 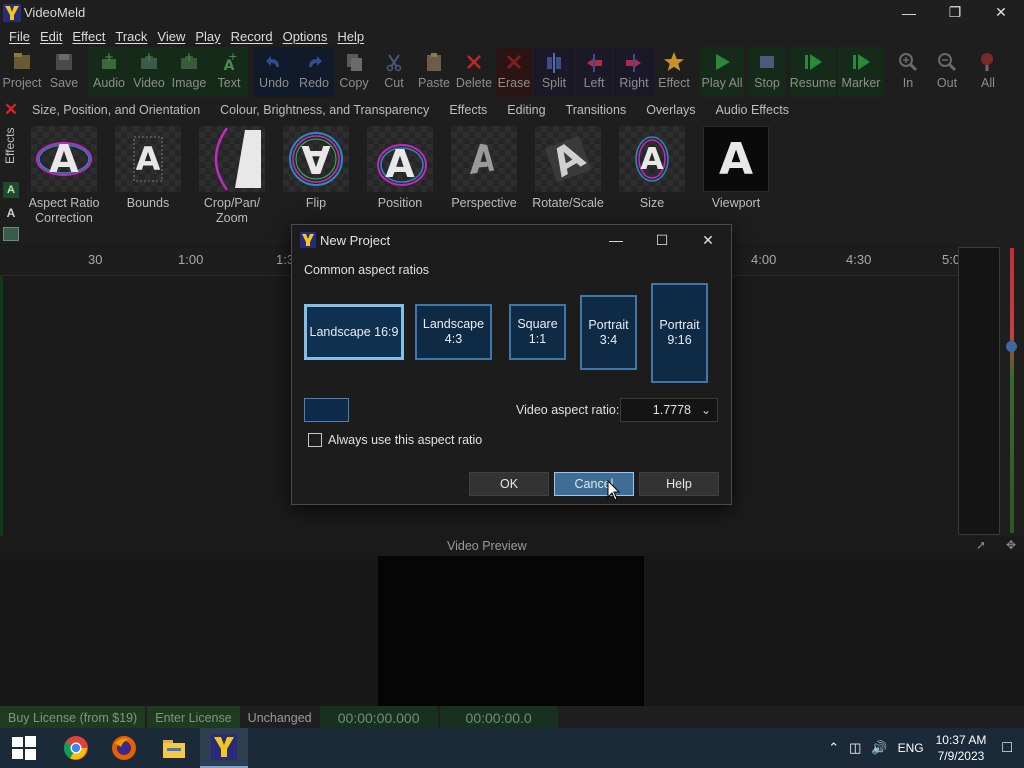 I want to click on ok-button: OK, so click(x=509, y=484).